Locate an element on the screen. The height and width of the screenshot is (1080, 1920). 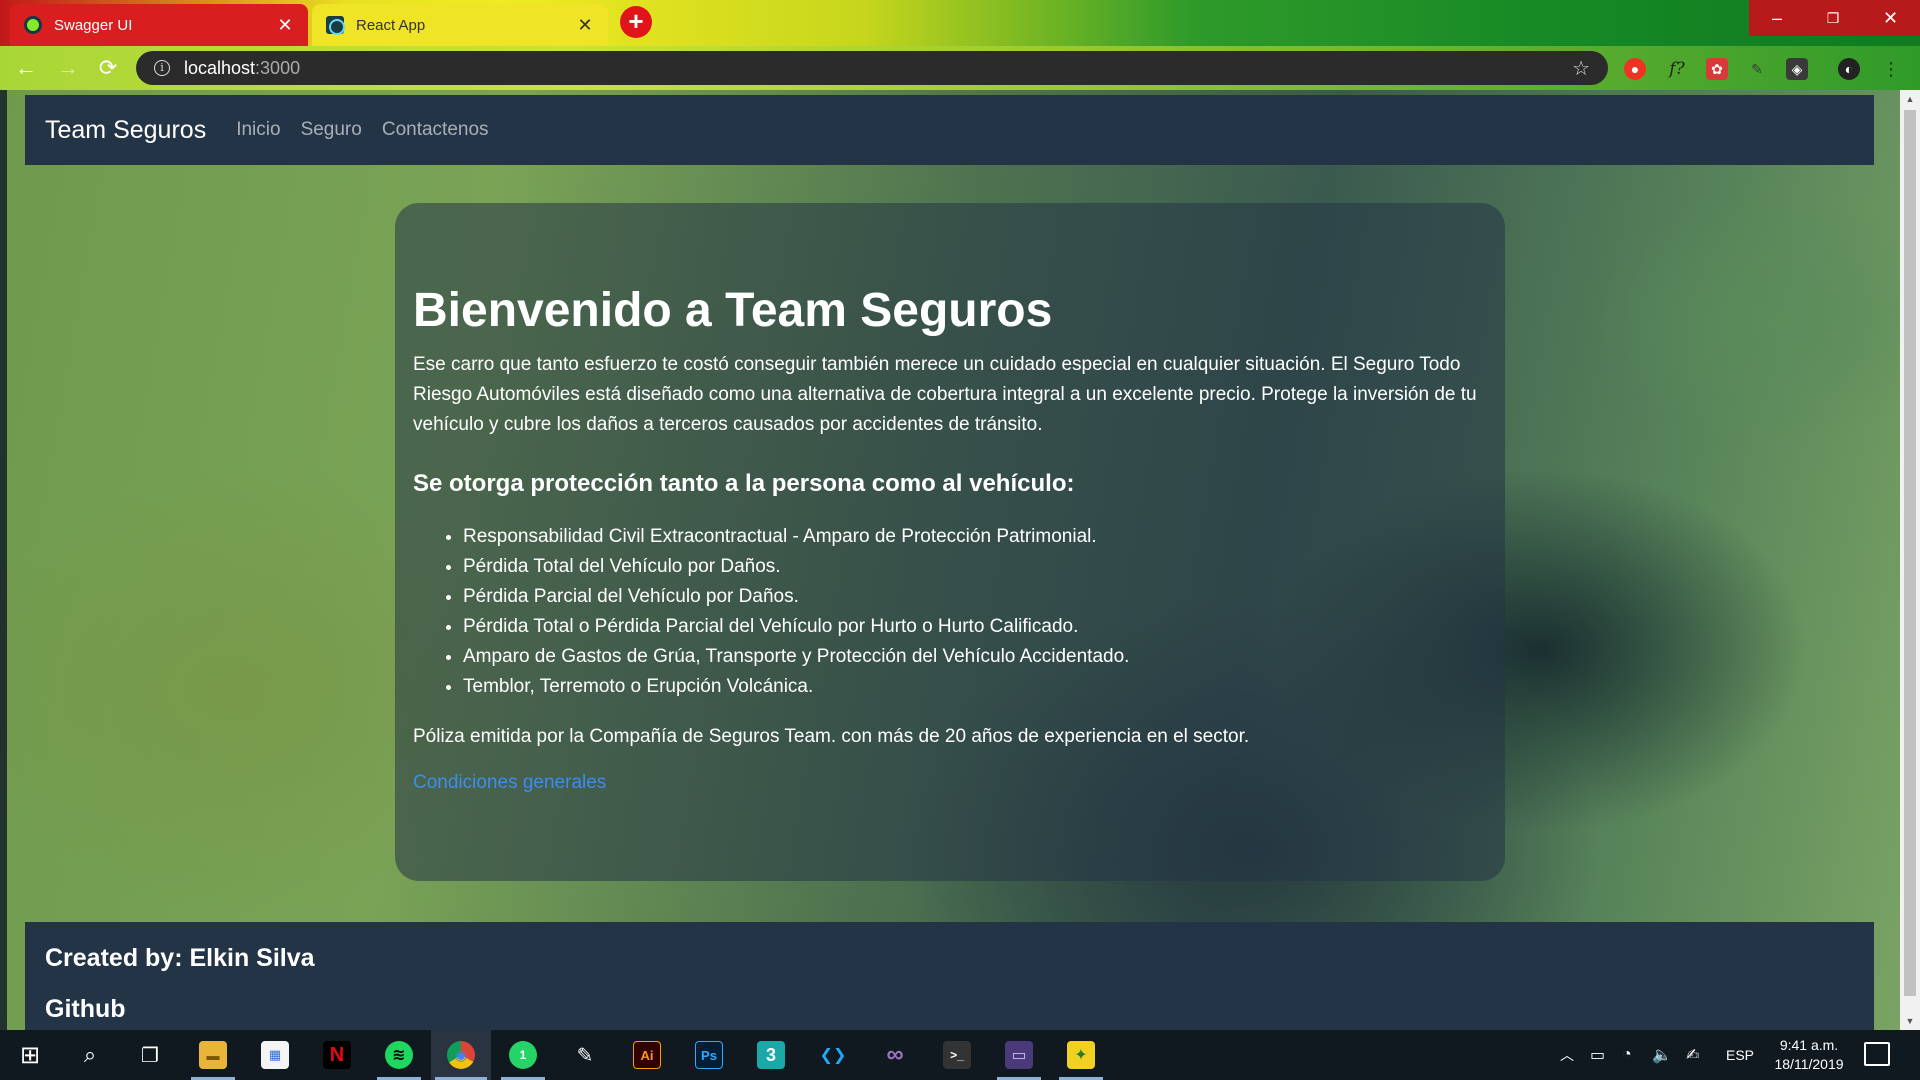
tab-title: Swagger UI is located at coordinates (93, 25).